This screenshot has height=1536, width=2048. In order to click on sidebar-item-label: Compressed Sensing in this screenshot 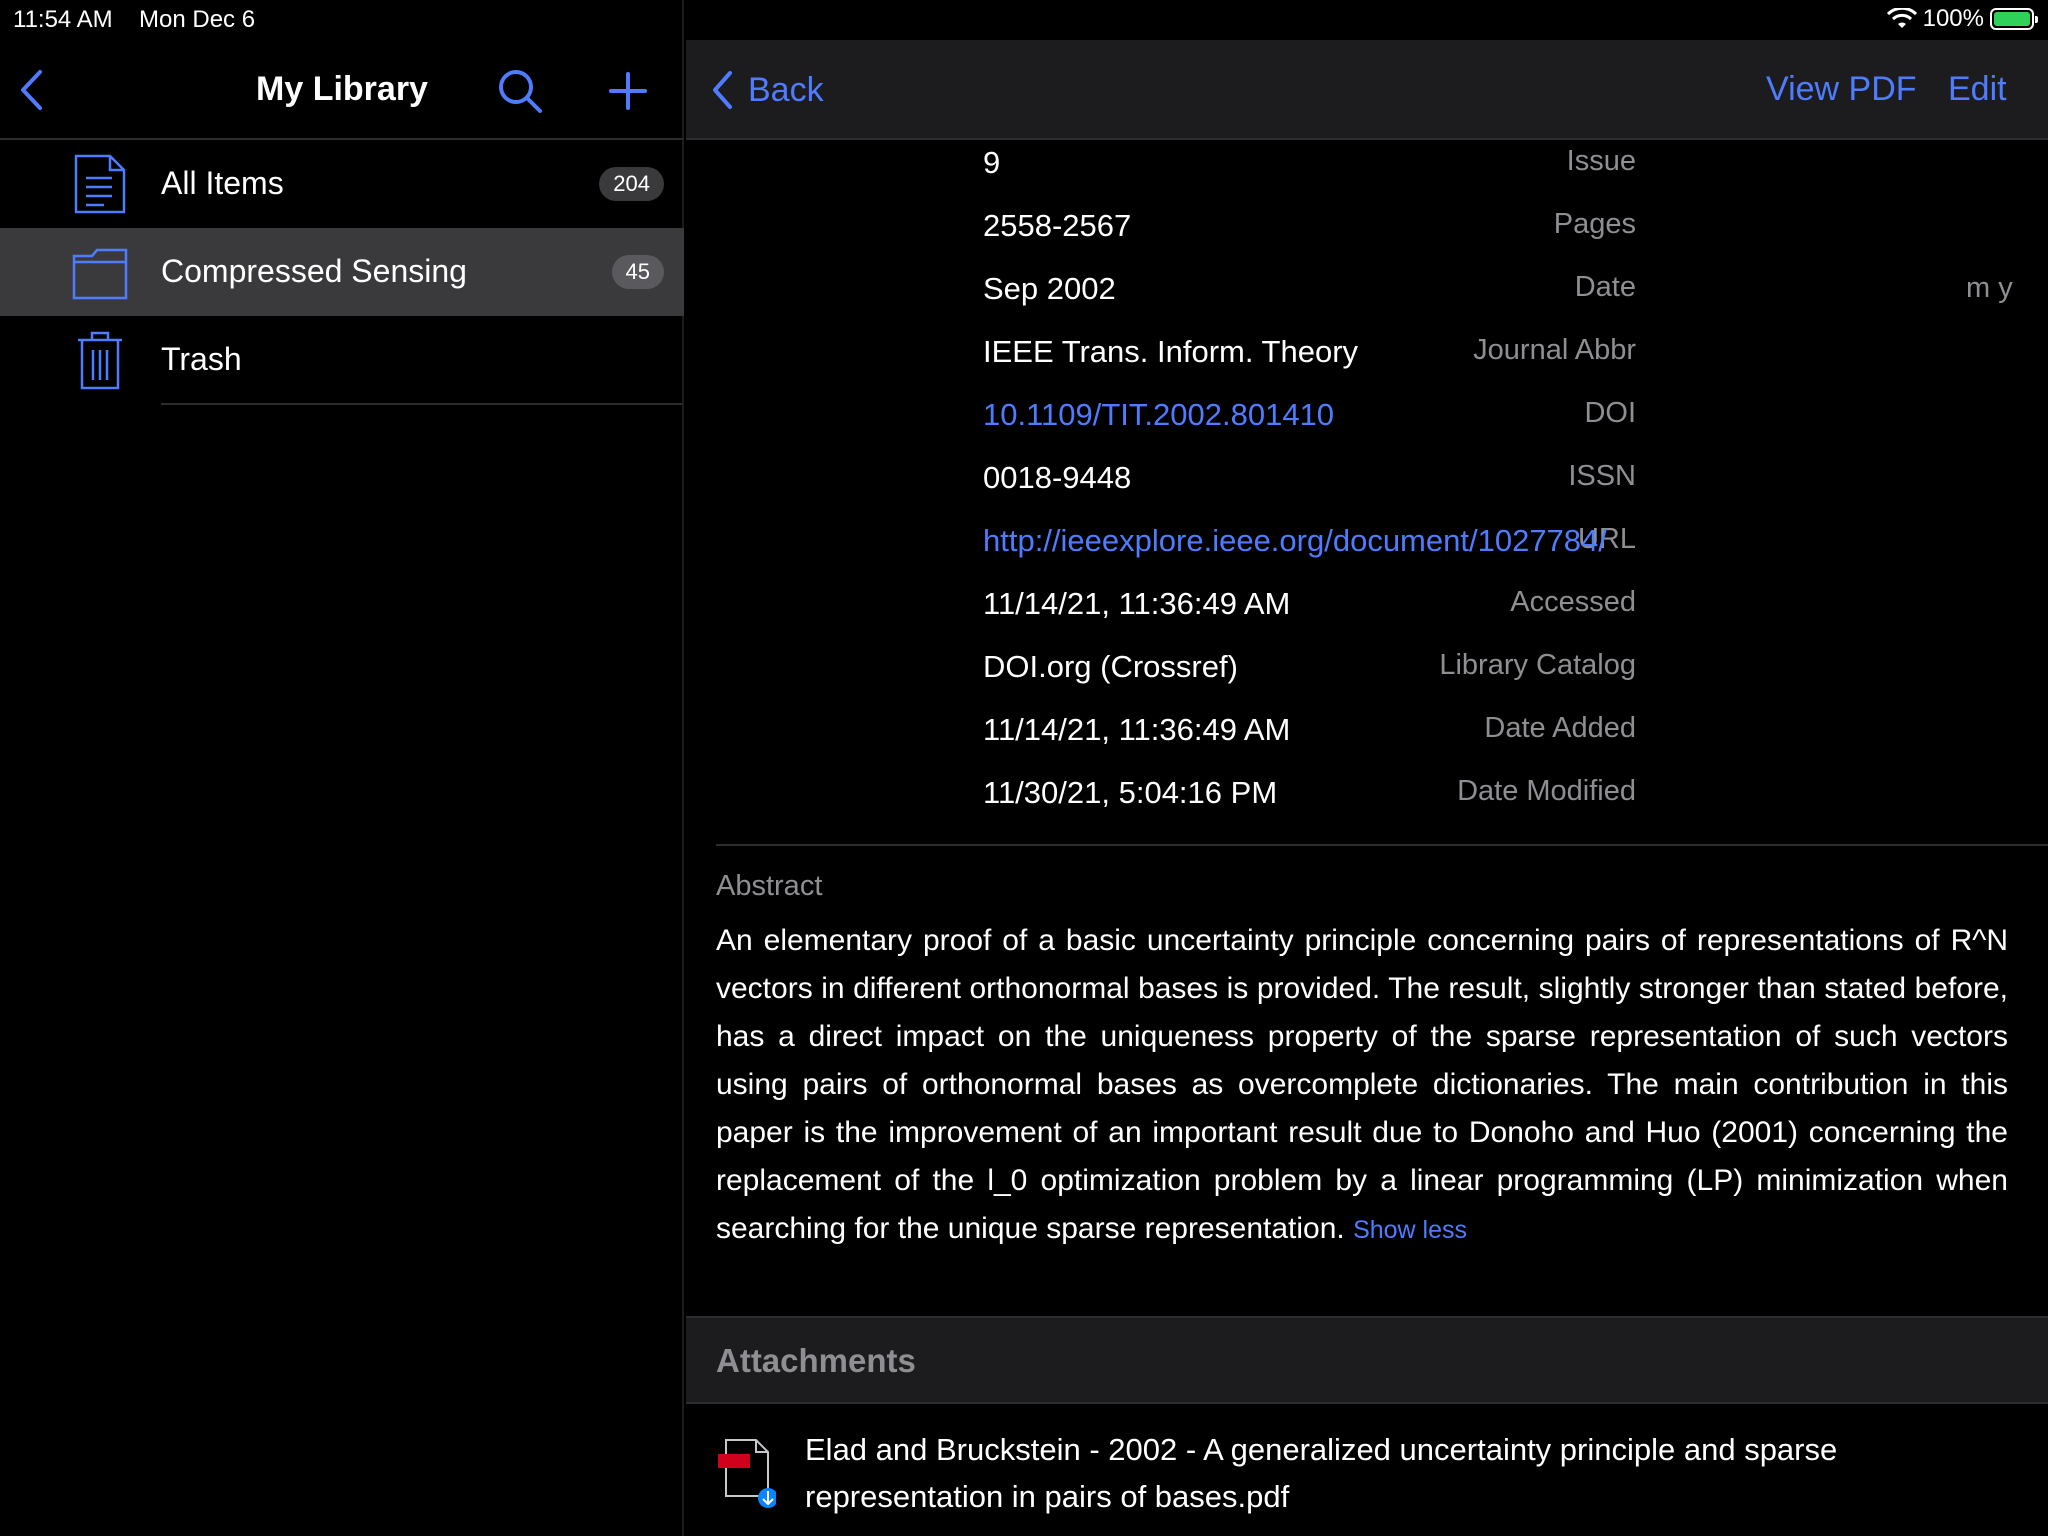, I will do `click(314, 271)`.